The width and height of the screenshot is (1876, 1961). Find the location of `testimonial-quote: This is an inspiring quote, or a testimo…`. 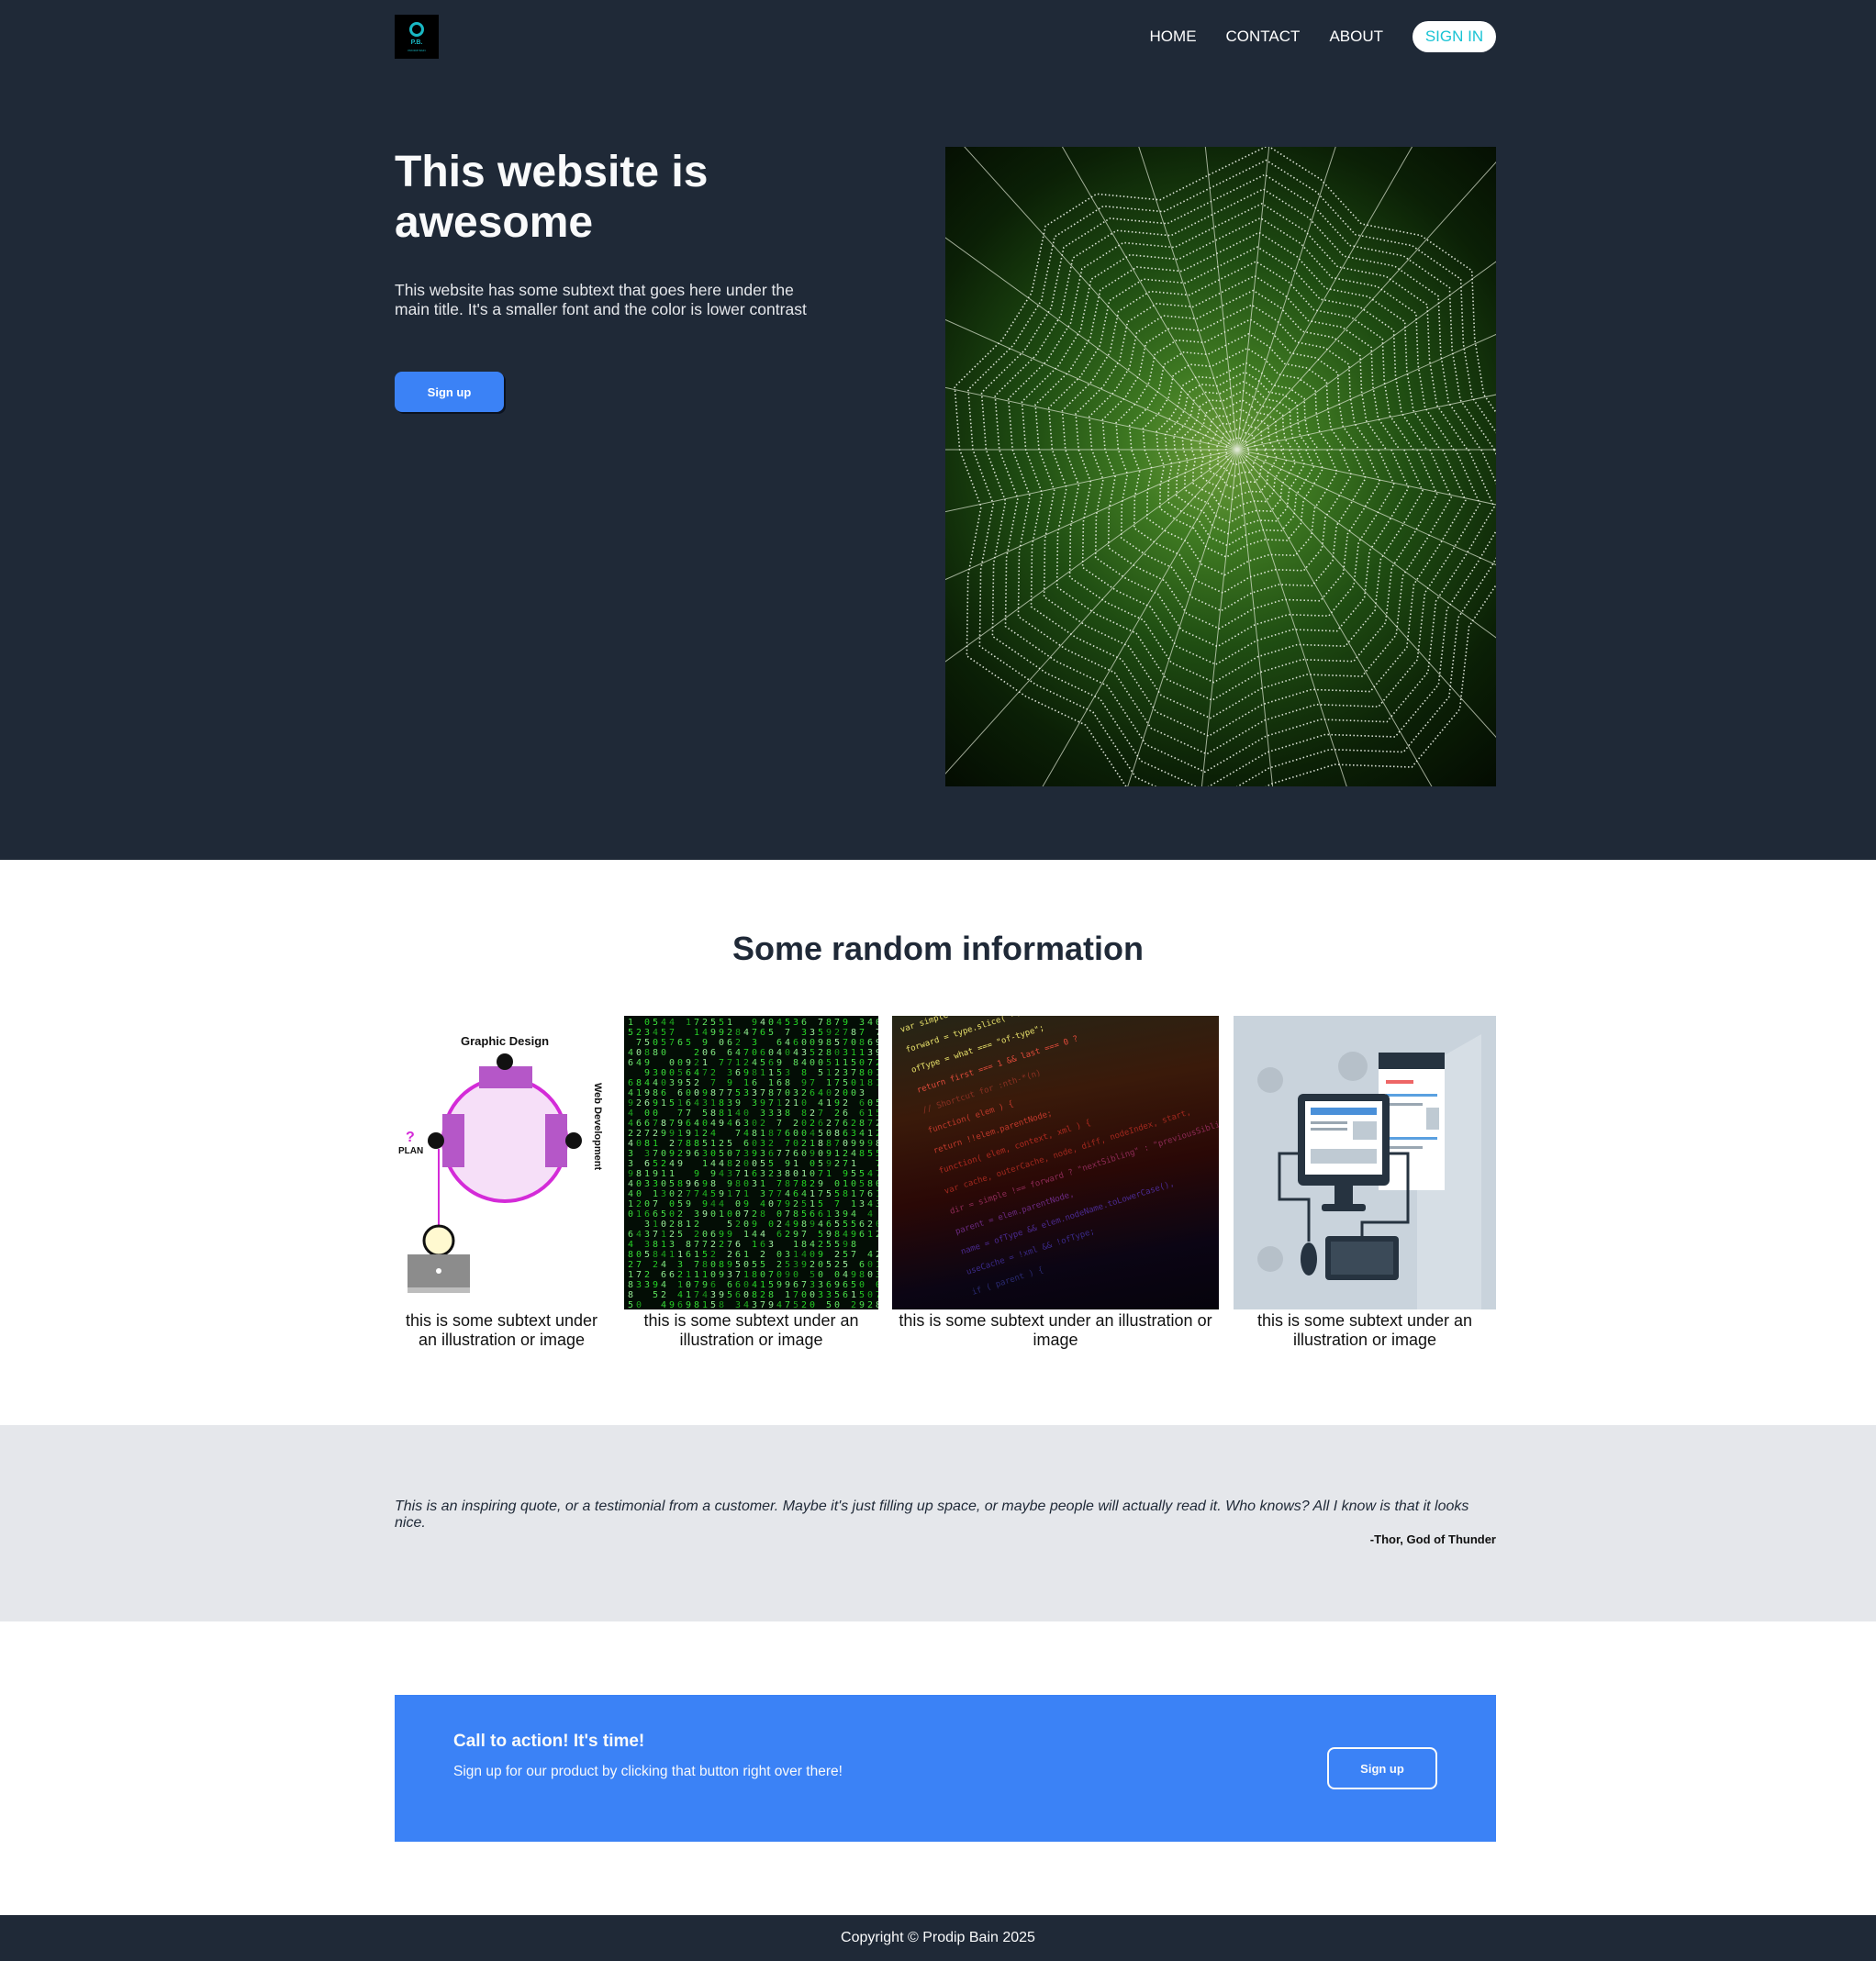

testimonial-quote: This is an inspiring quote, or a testimo… is located at coordinates (932, 1515).